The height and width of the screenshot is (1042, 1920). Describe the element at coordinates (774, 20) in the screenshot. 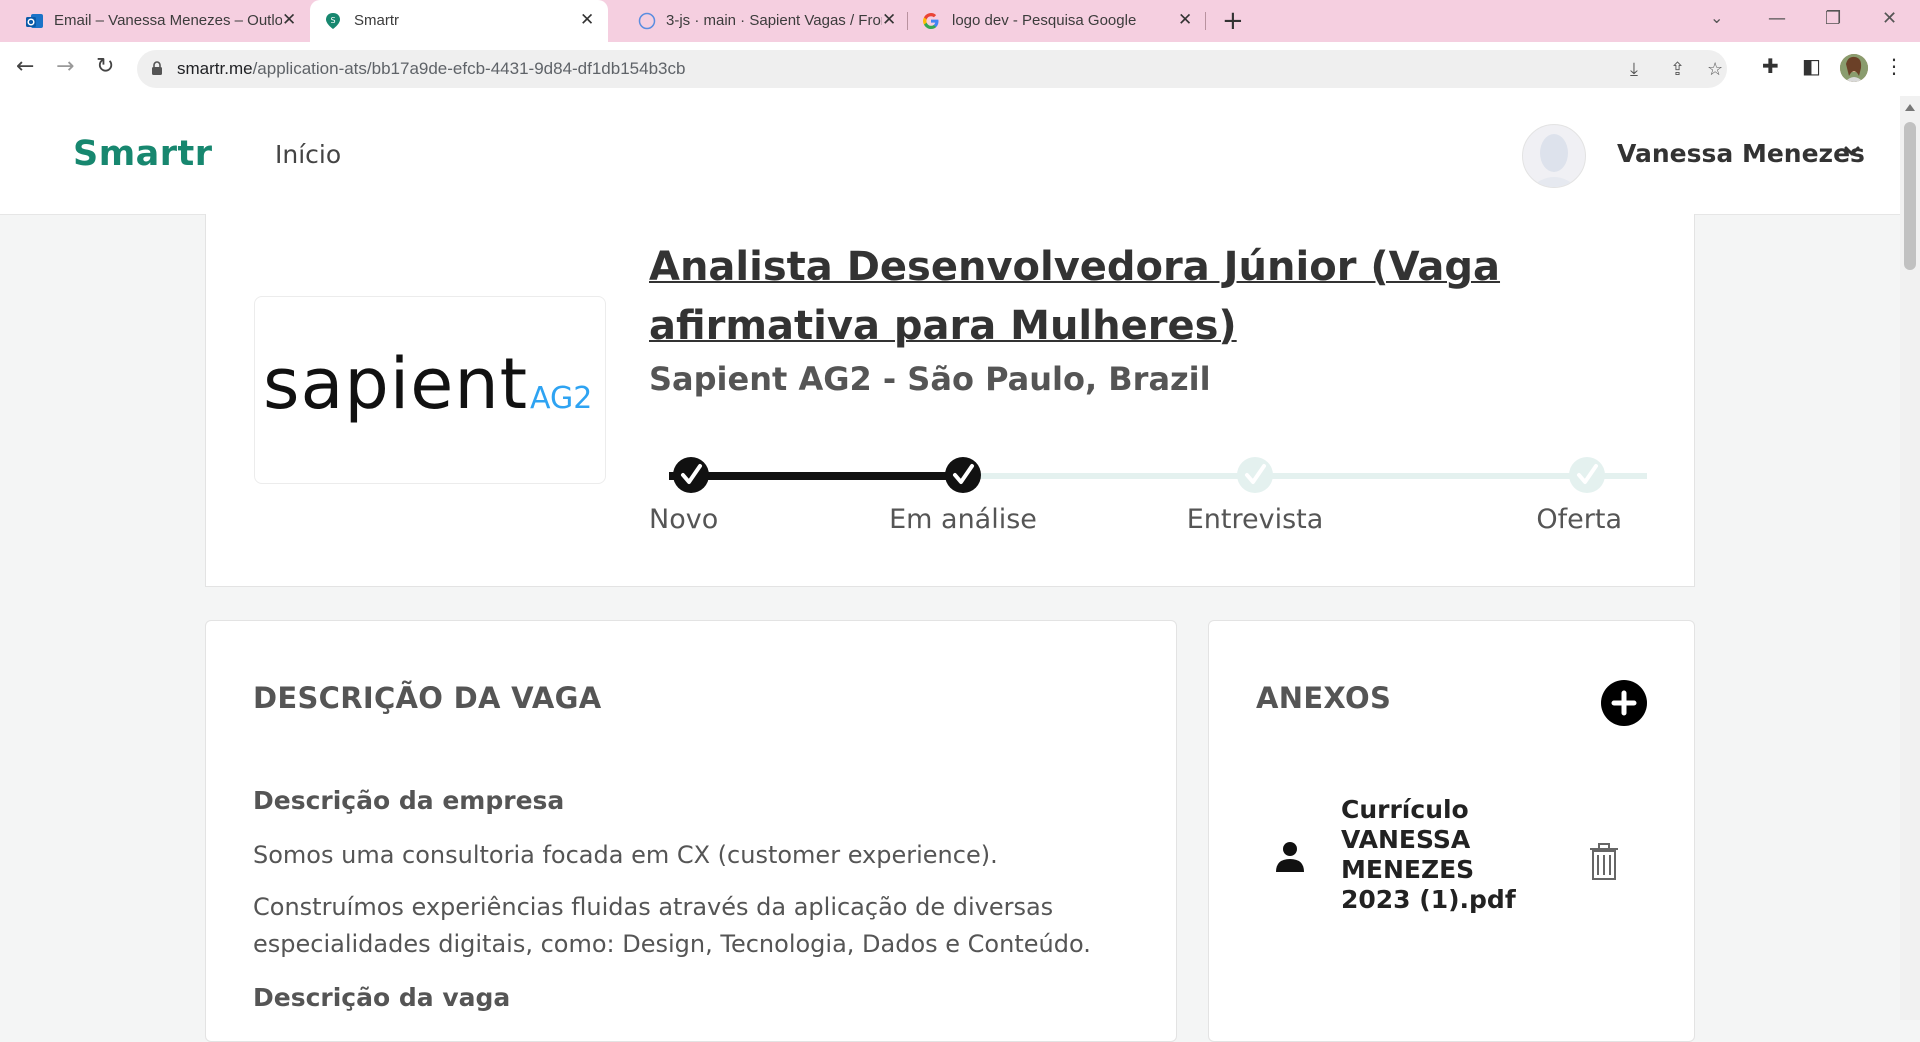

I see `tab-title: 3-js · main · Sapient Vagas / Front` at that location.